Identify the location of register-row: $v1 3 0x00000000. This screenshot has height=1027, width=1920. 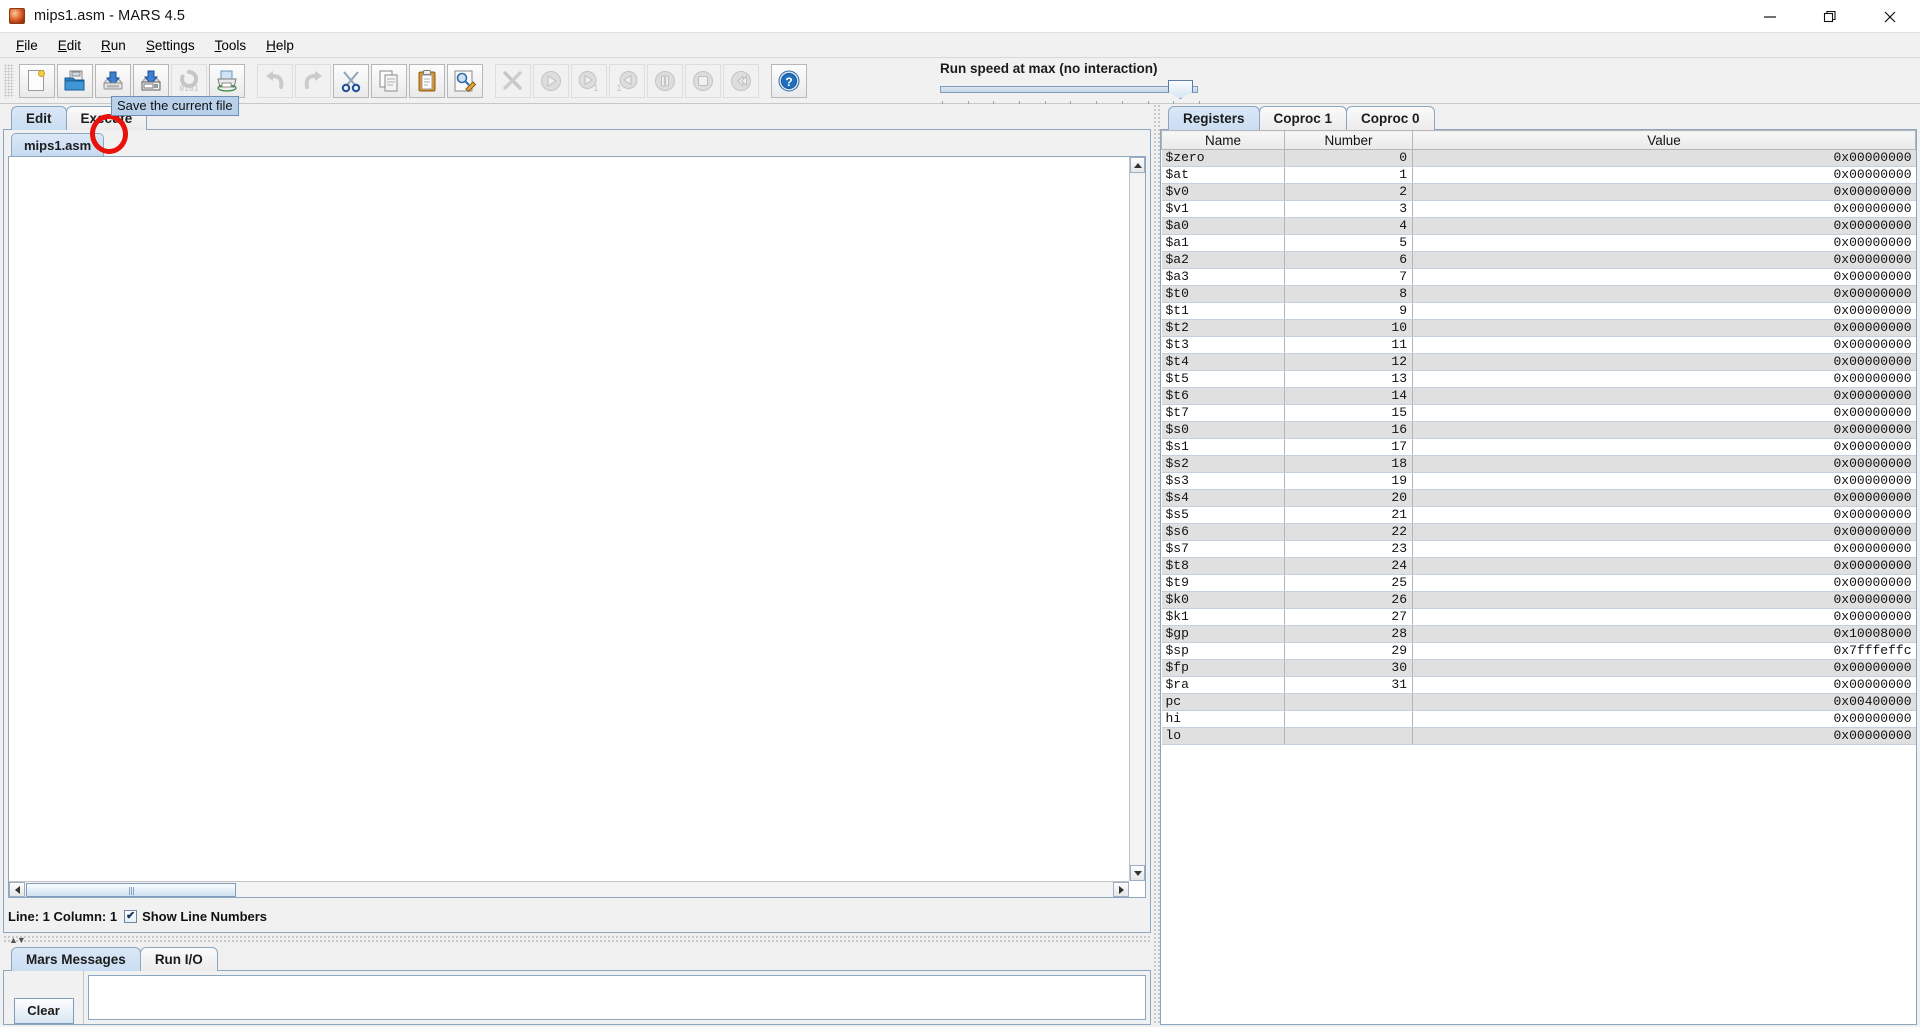
(1538, 209).